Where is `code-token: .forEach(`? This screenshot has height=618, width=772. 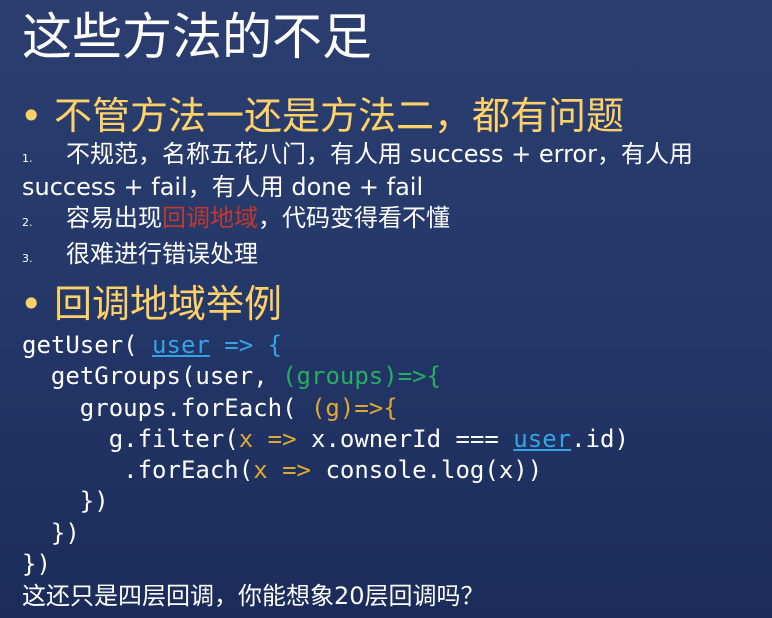
code-token: .forEach( is located at coordinates (138, 470).